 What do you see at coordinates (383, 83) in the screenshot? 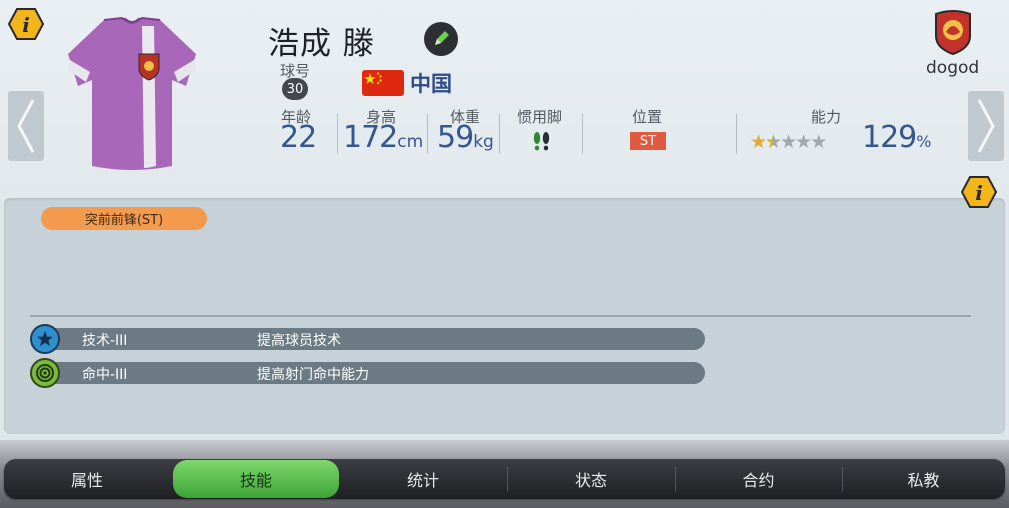
I see `china-flag-icon` at bounding box center [383, 83].